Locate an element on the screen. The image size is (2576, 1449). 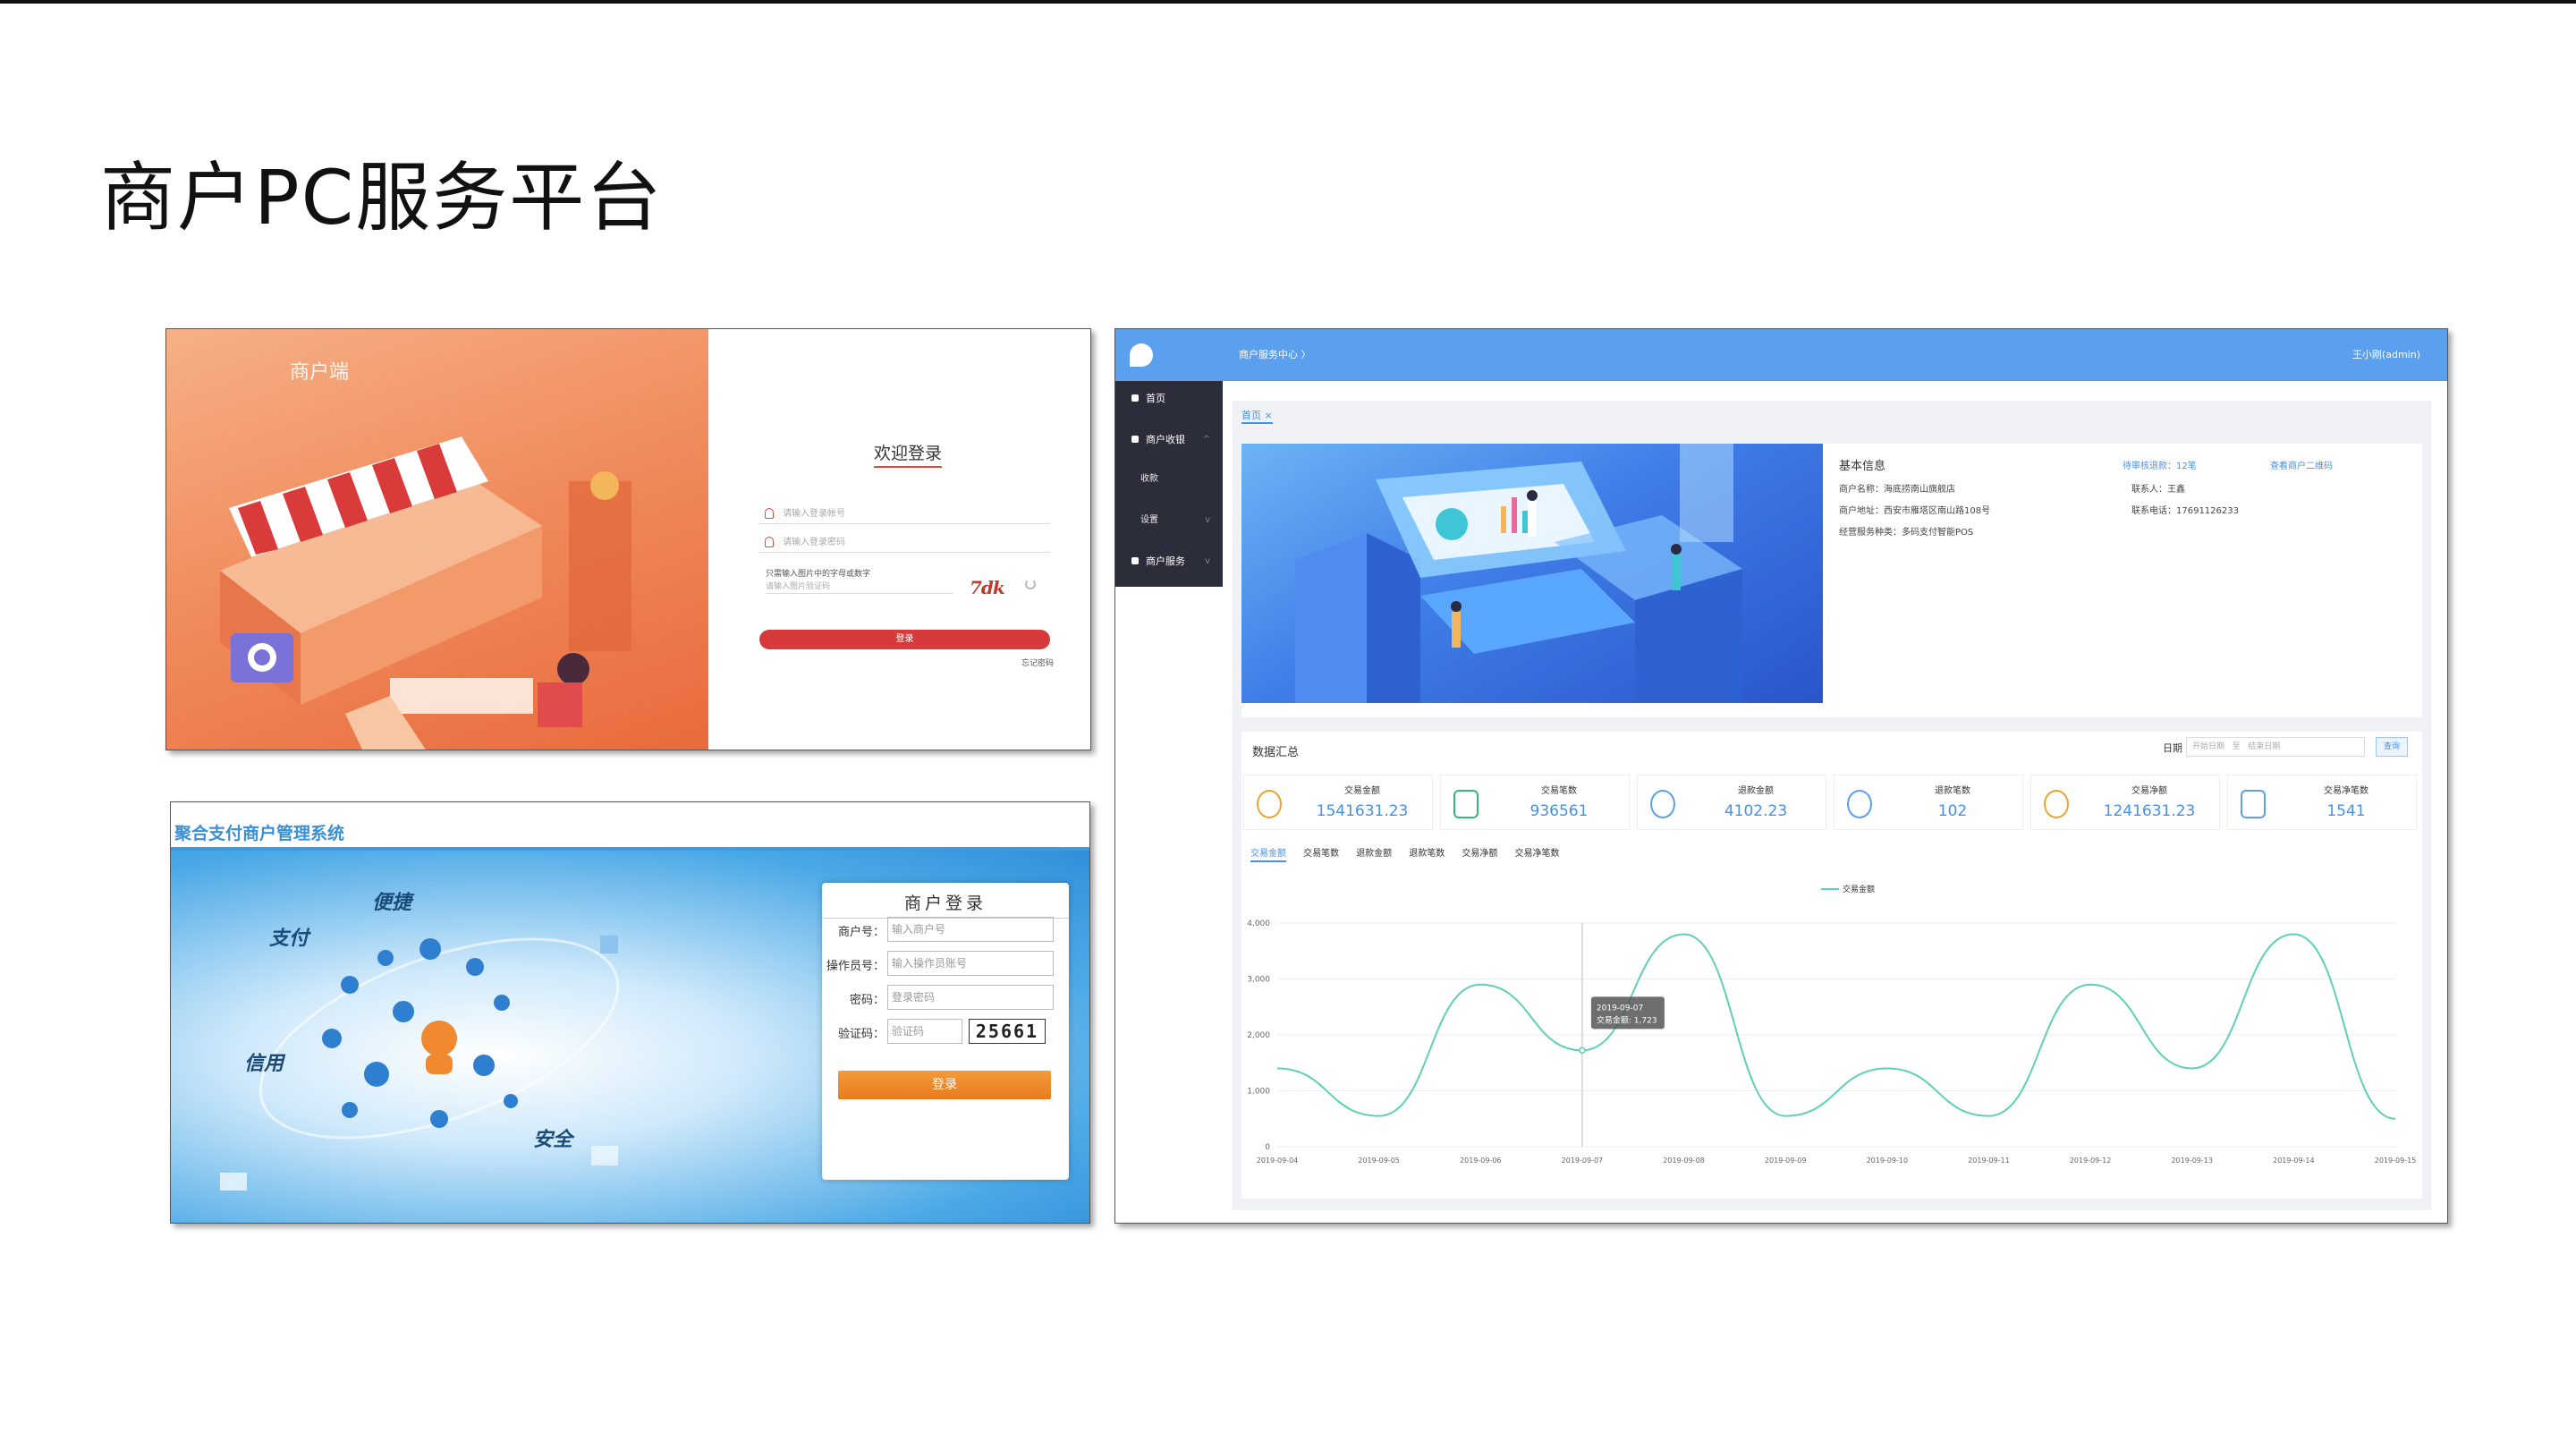
query-button: 查询 is located at coordinates (2392, 747).